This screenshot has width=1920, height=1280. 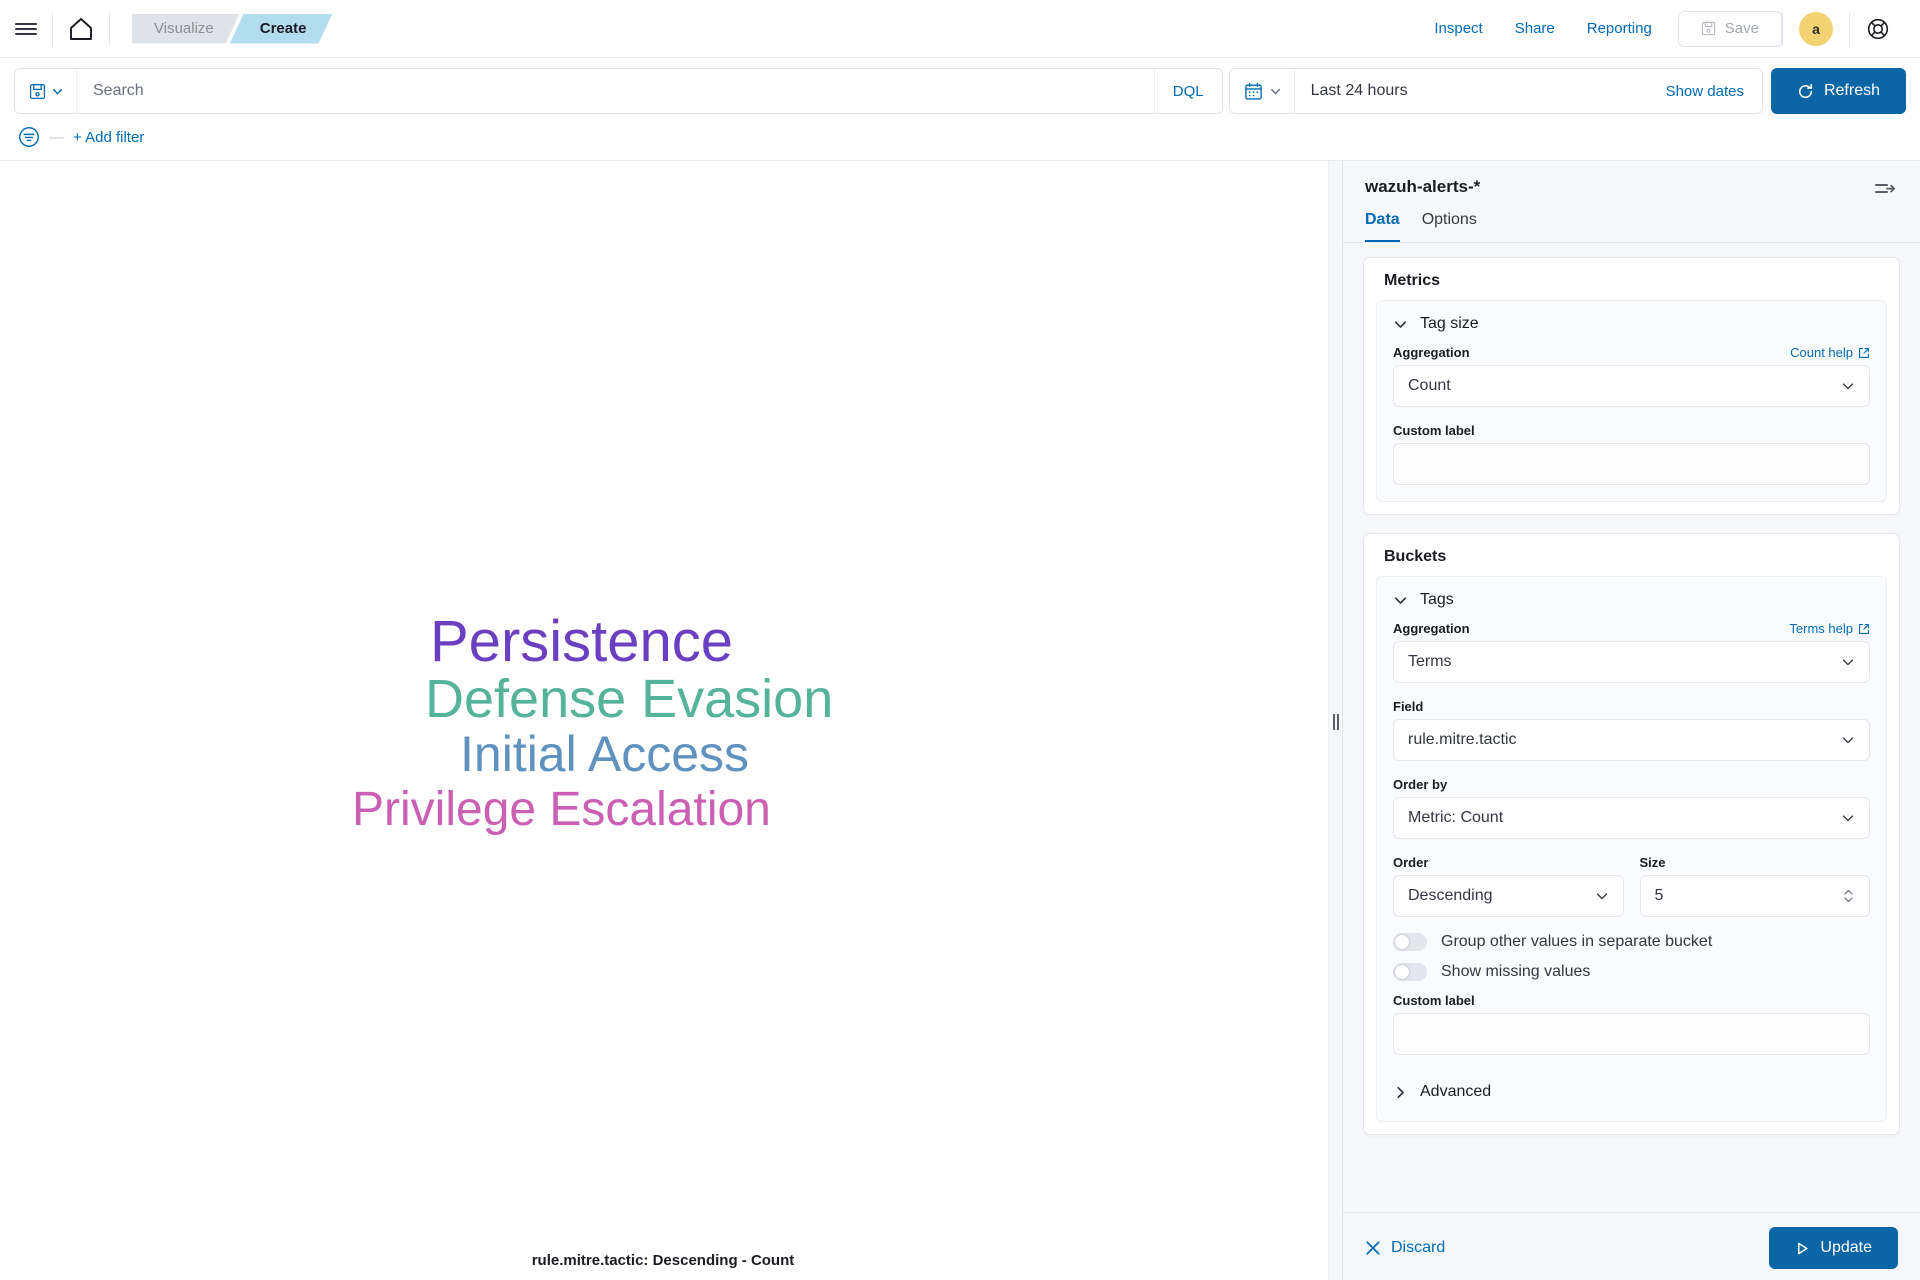 I want to click on terms-help-label: Terms help, so click(x=1821, y=628).